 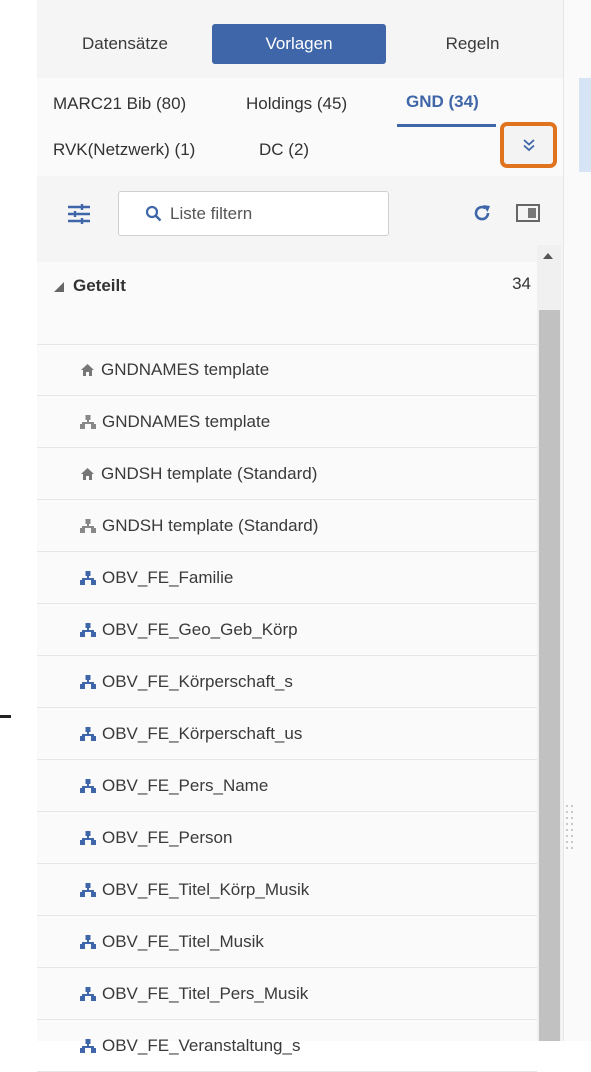 I want to click on template-row: OBV_FE_Familie, so click(x=287, y=578).